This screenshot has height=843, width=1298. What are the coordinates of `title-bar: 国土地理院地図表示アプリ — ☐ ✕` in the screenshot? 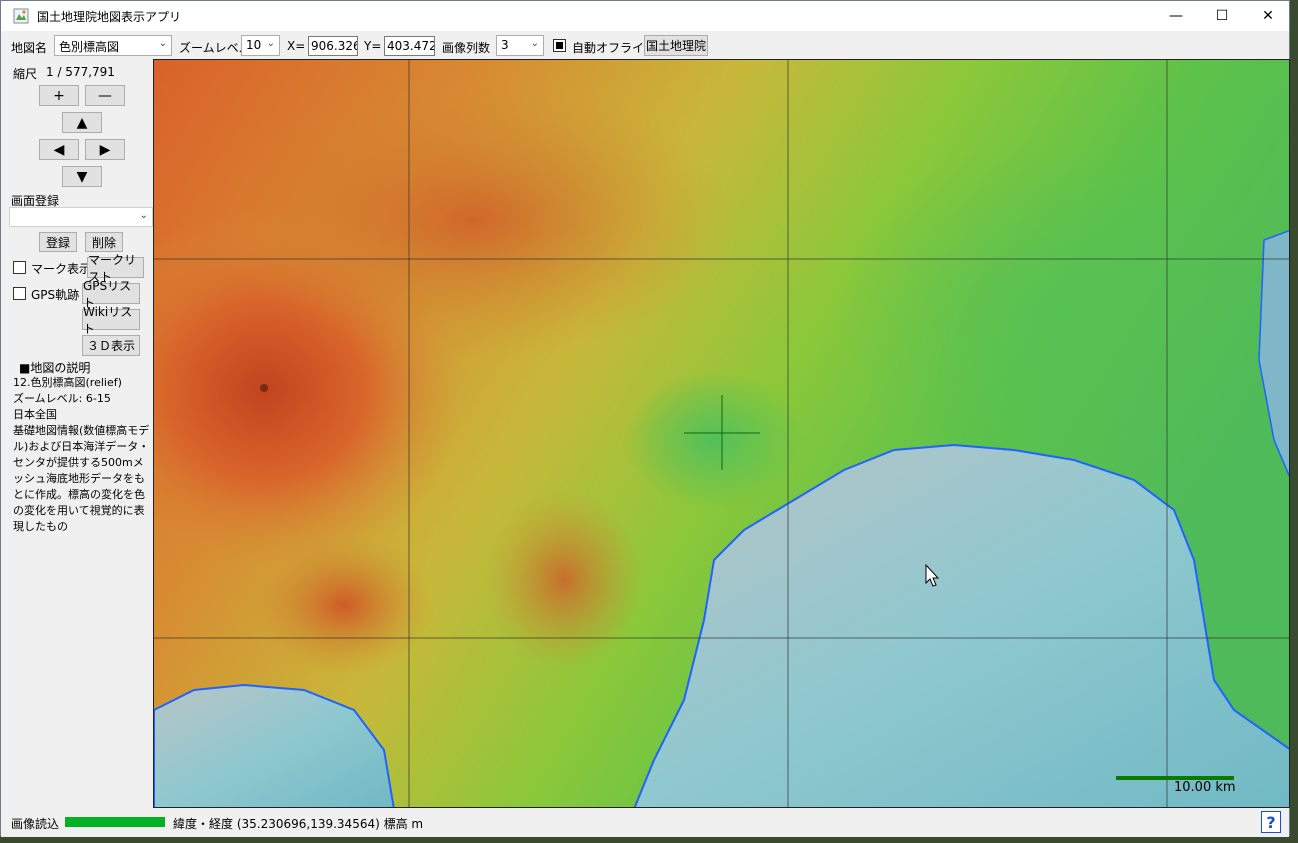 It's located at (645, 16).